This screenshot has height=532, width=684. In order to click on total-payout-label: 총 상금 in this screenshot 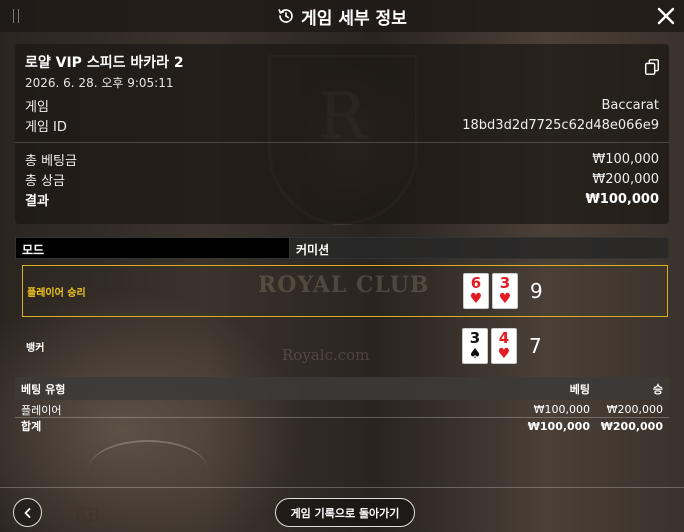, I will do `click(45, 181)`.